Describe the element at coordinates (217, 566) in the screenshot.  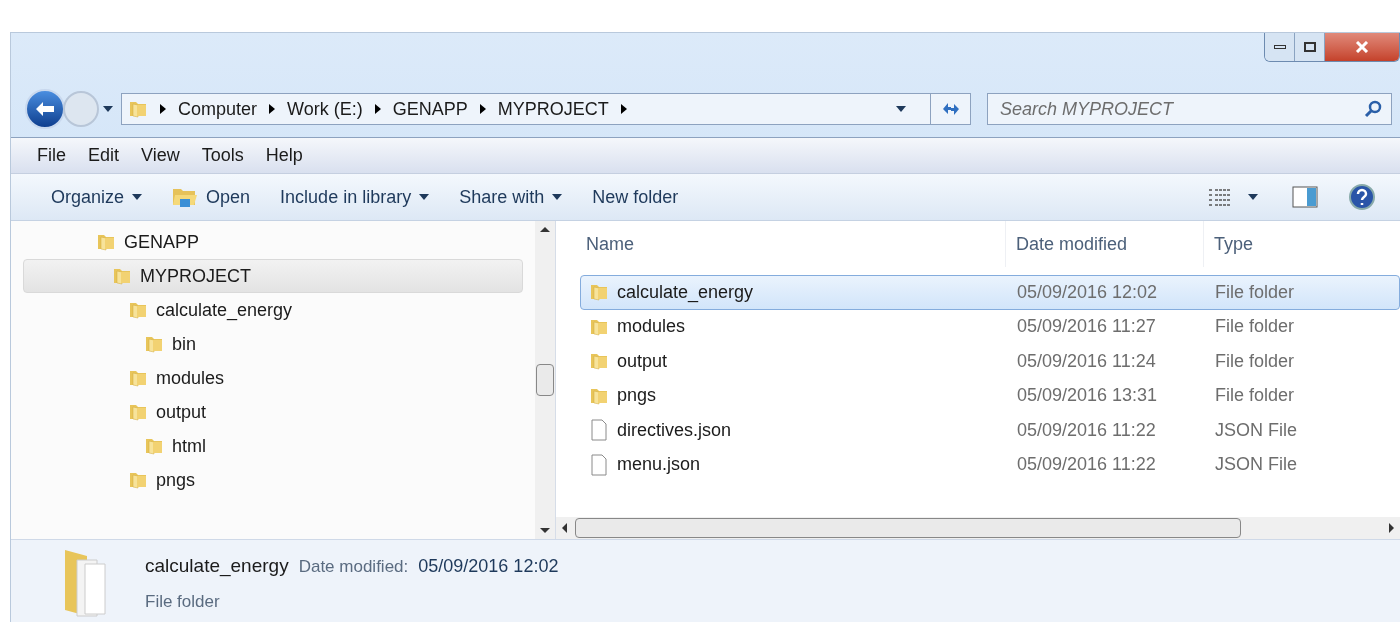
I see `details-name: calculate_energy` at that location.